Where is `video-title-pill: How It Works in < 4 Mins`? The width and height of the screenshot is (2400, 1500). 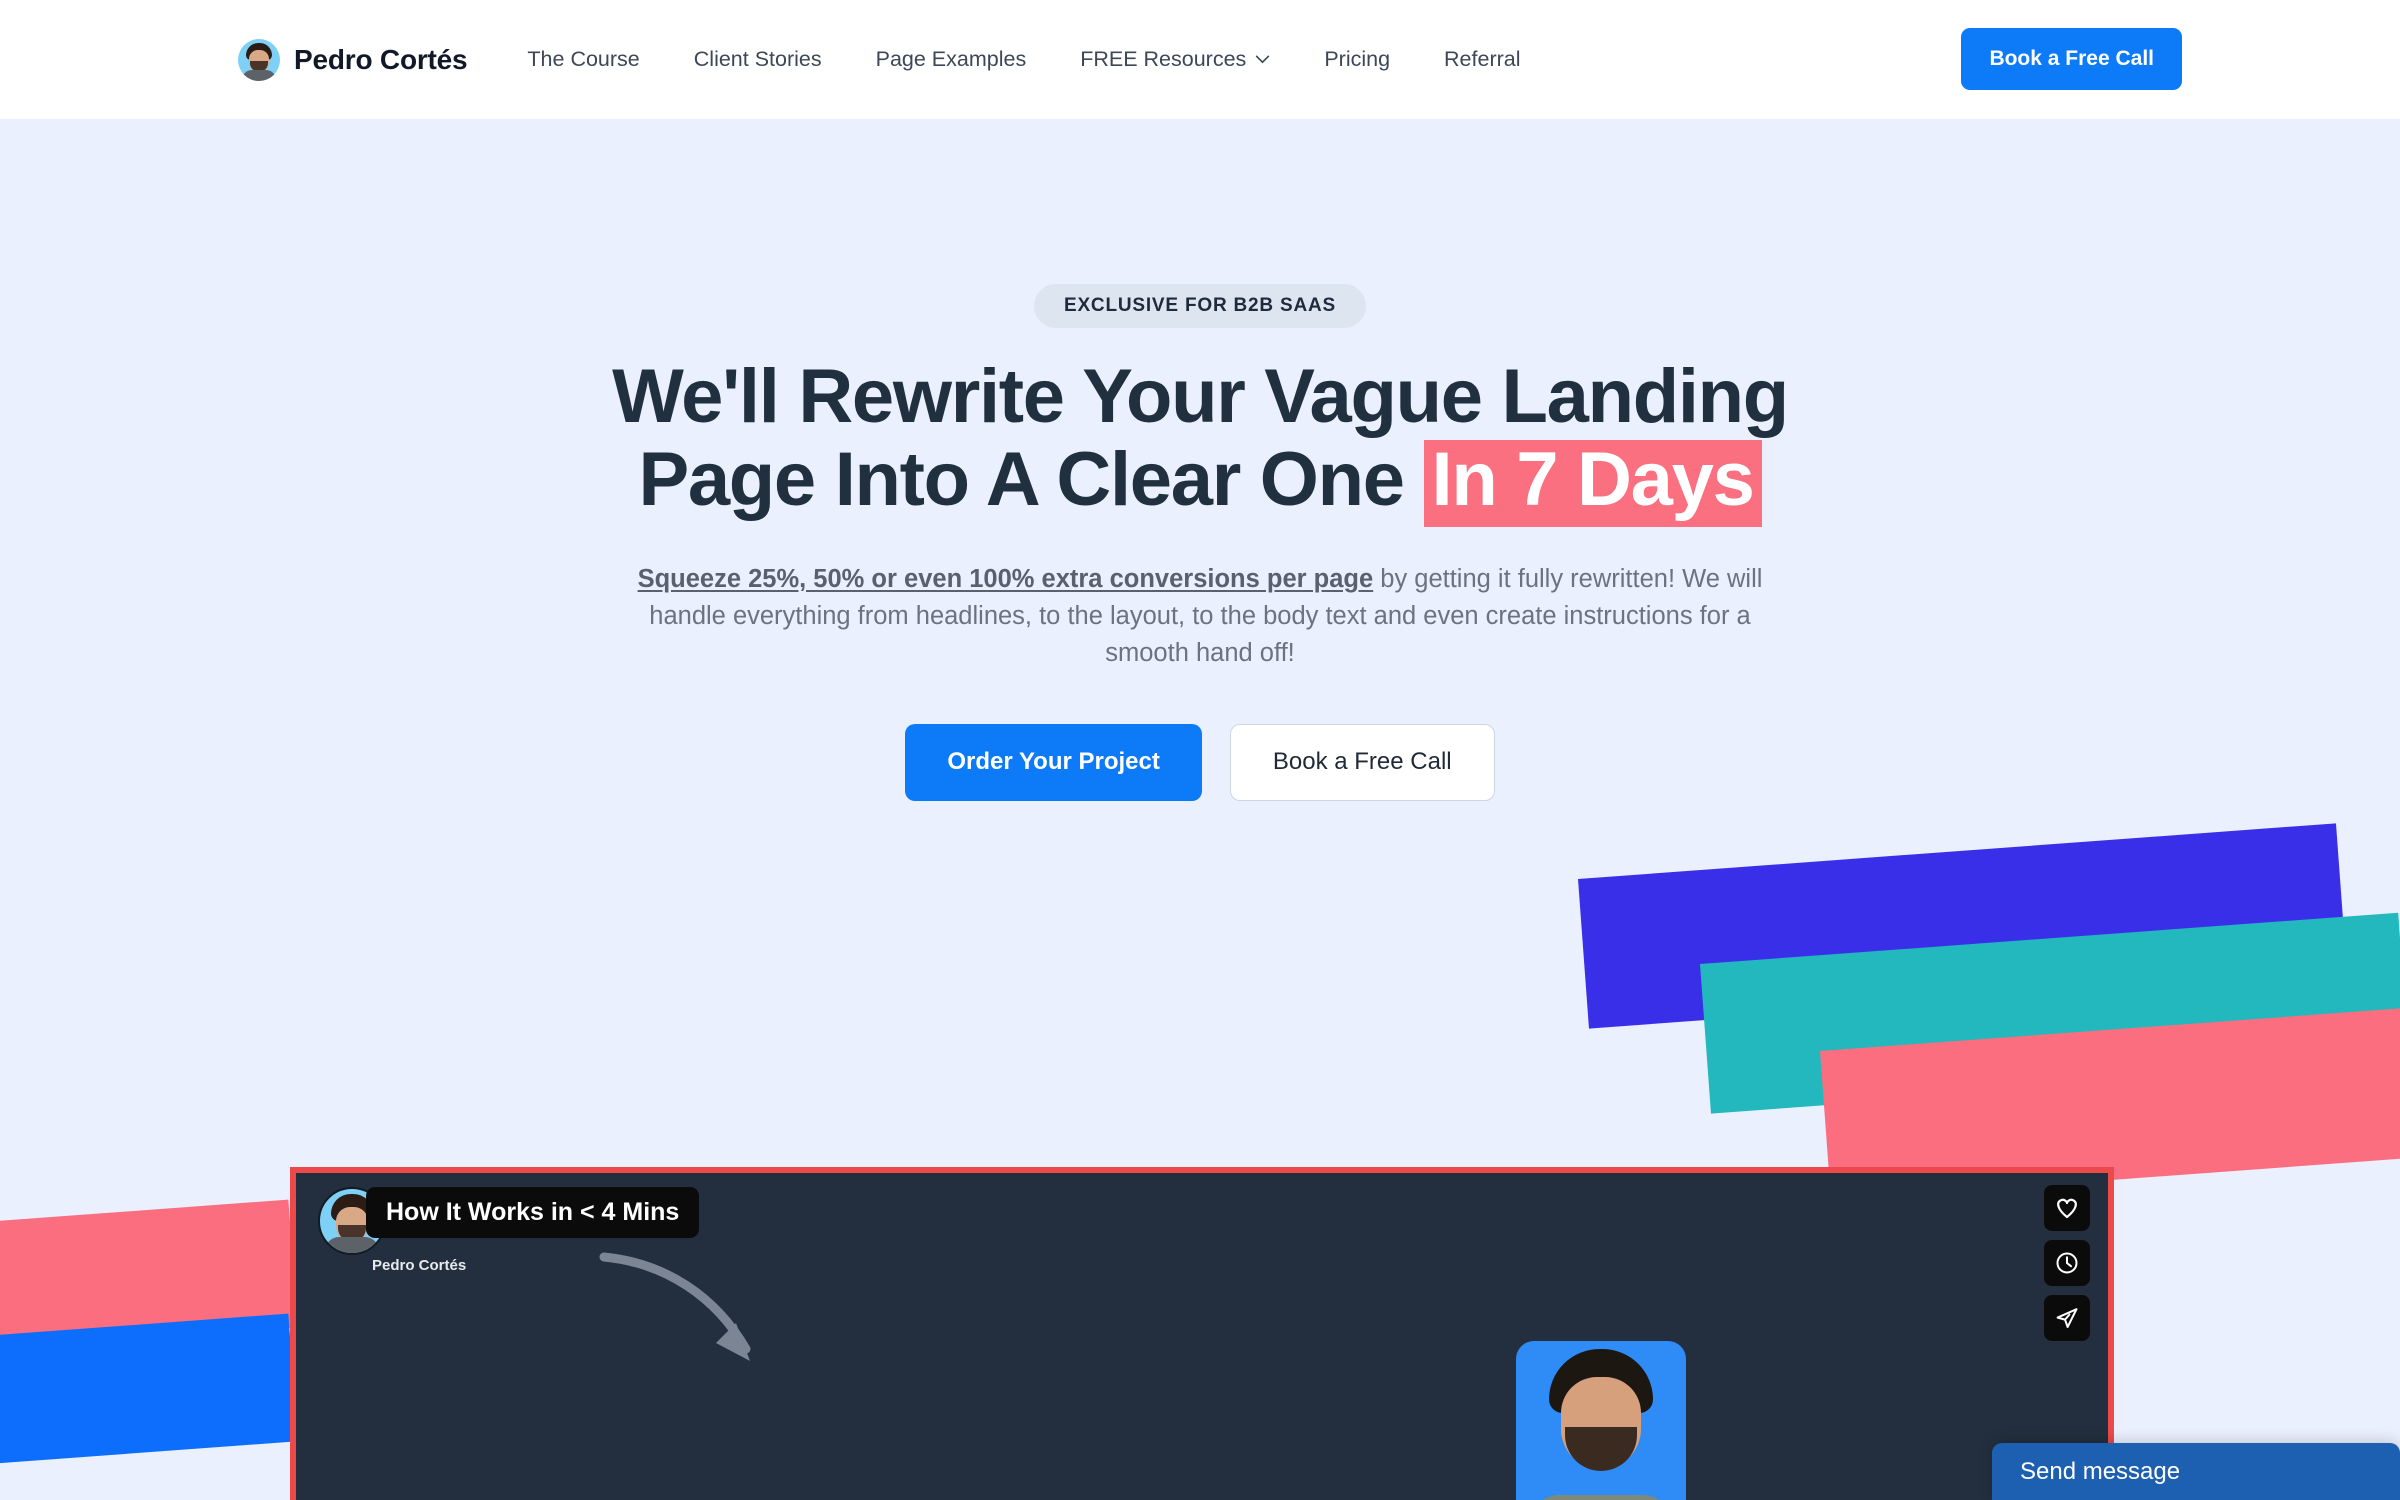 video-title-pill: How It Works in < 4 Mins is located at coordinates (533, 1212).